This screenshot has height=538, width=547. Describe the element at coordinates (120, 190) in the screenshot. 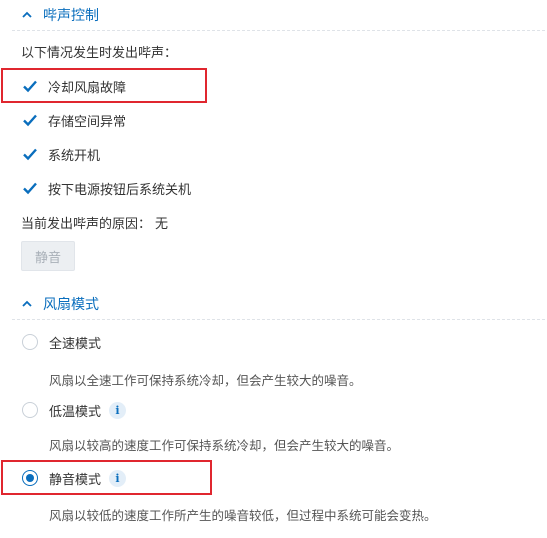

I see `checkbox-label: 按下电源按钮后系统关机` at that location.